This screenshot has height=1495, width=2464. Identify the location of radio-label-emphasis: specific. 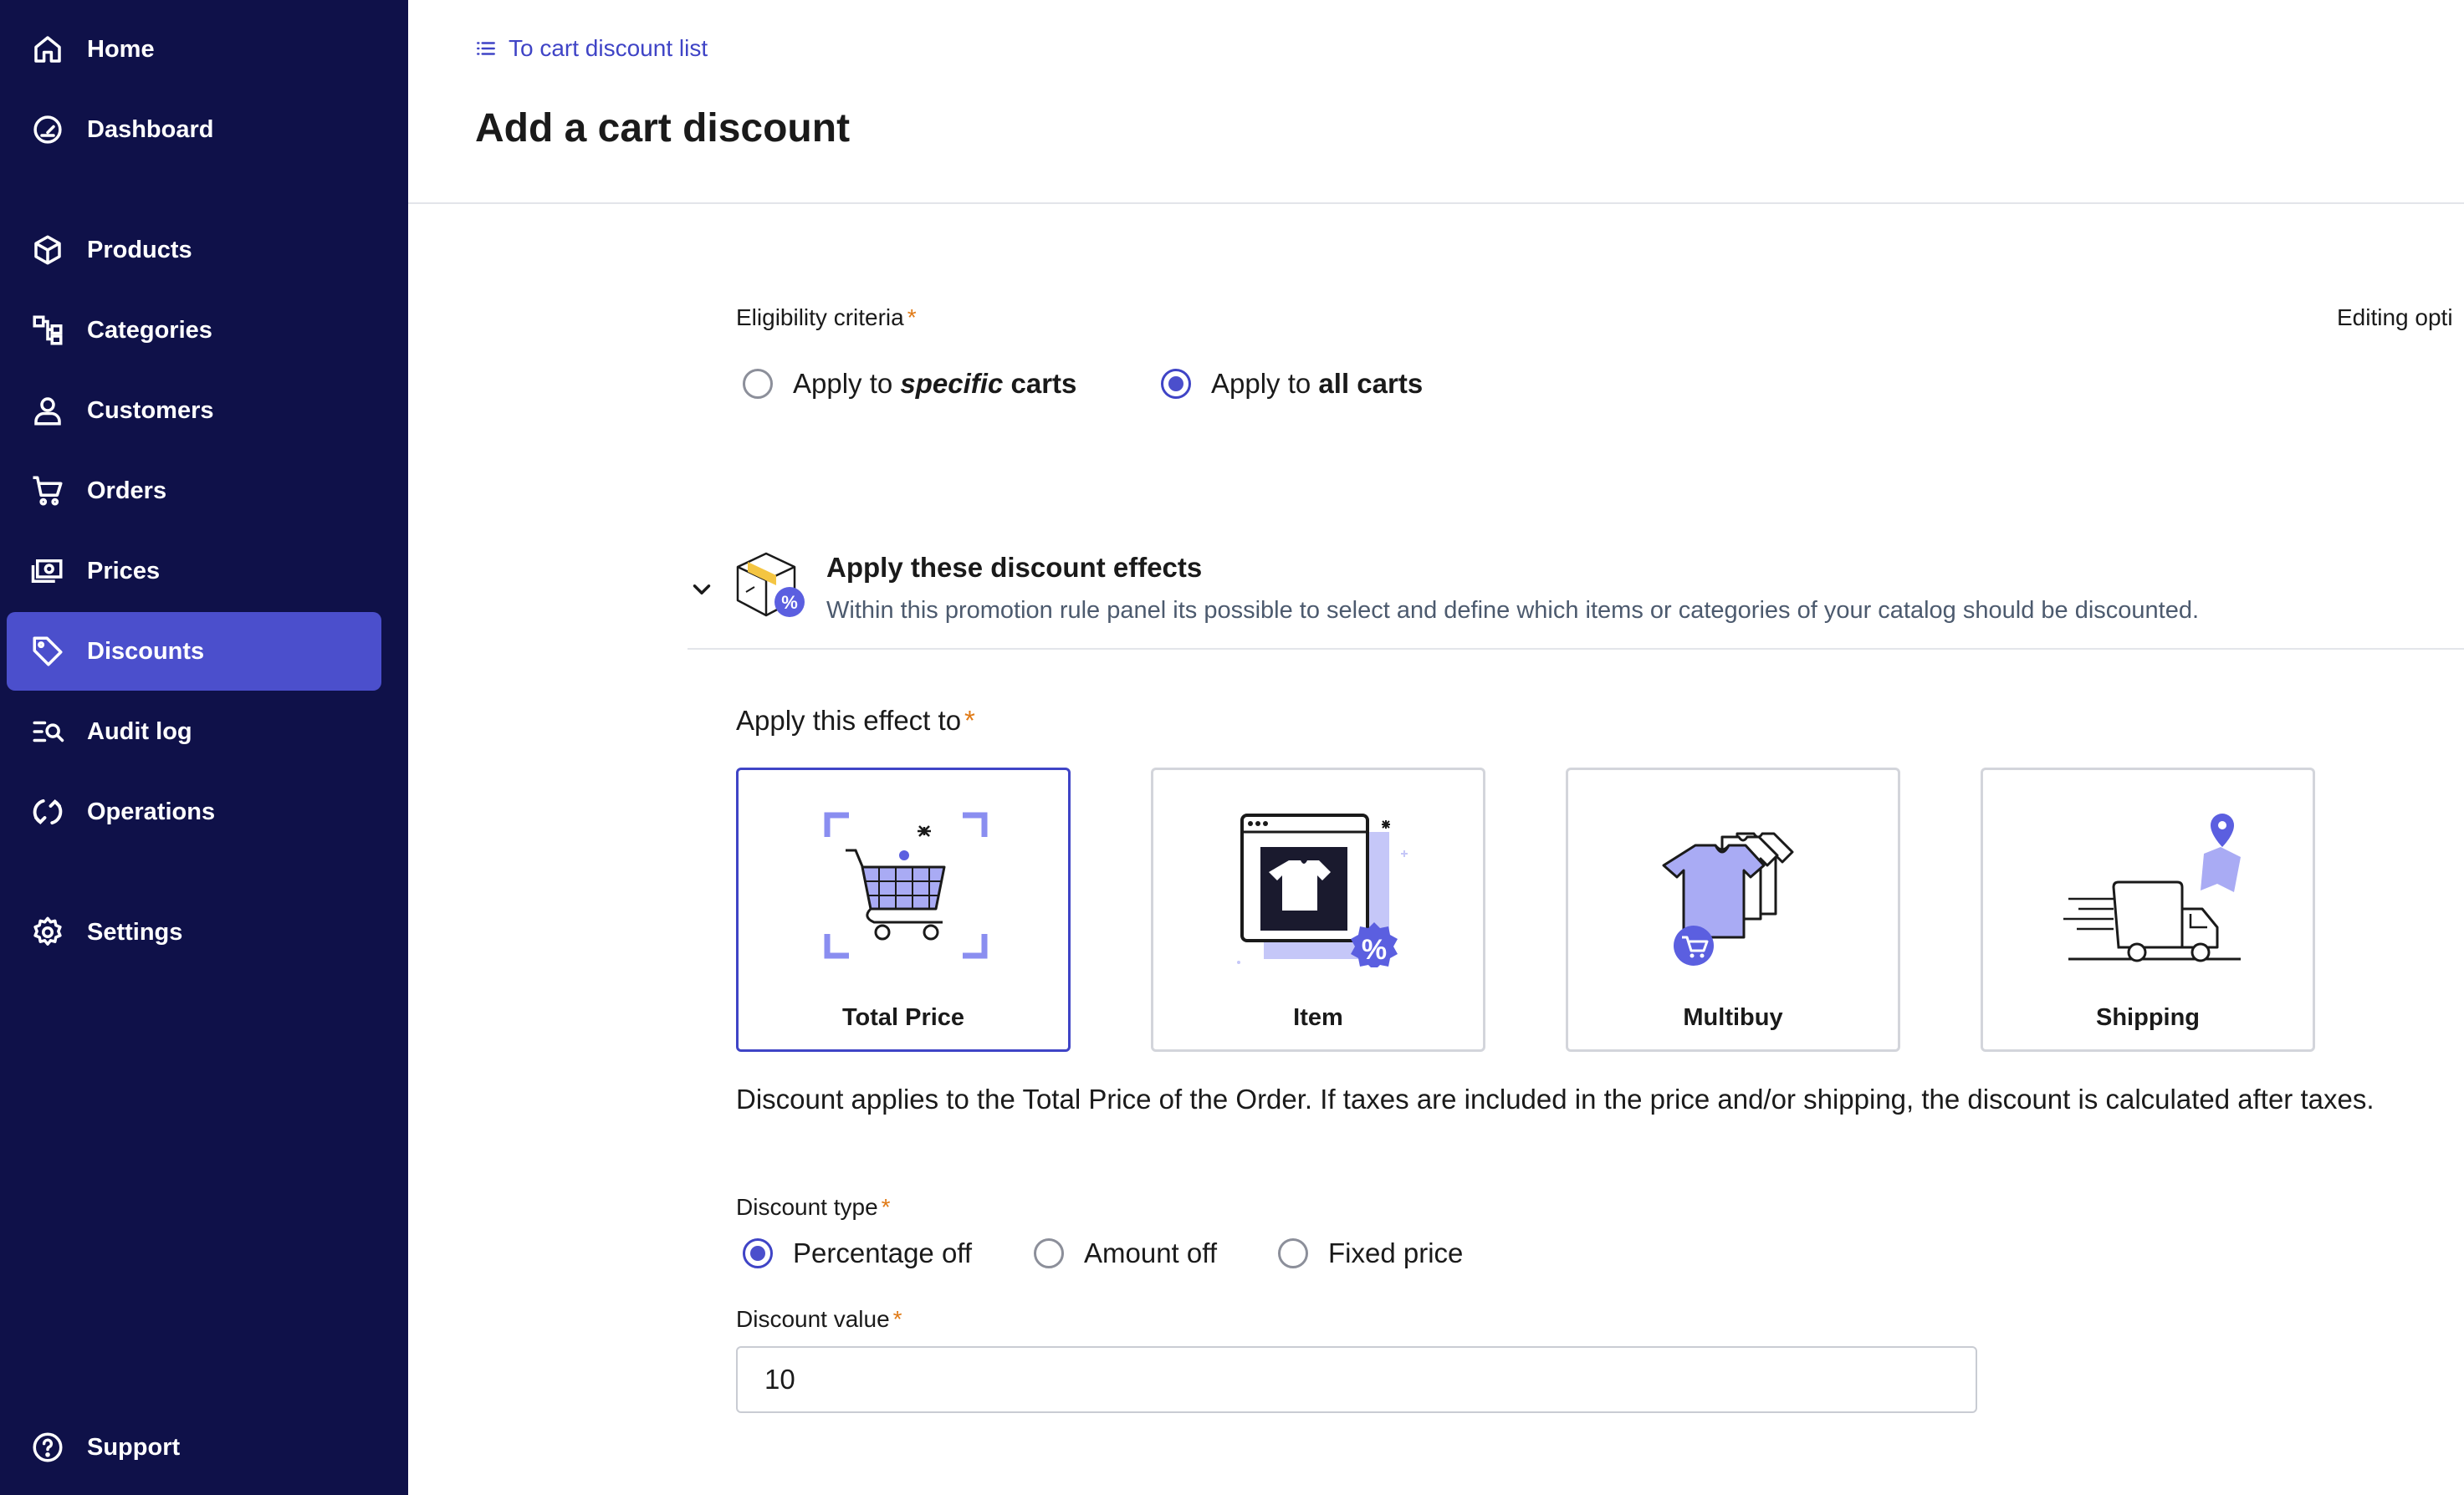
(952, 383).